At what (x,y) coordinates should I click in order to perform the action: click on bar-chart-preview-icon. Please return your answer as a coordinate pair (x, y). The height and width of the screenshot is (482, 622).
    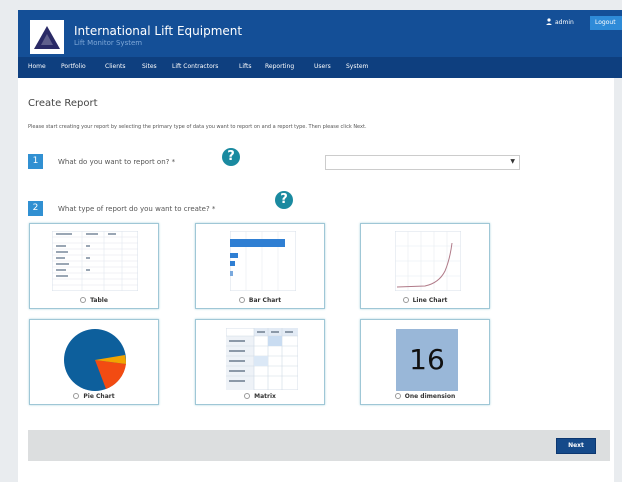
    Looking at the image, I should click on (263, 261).